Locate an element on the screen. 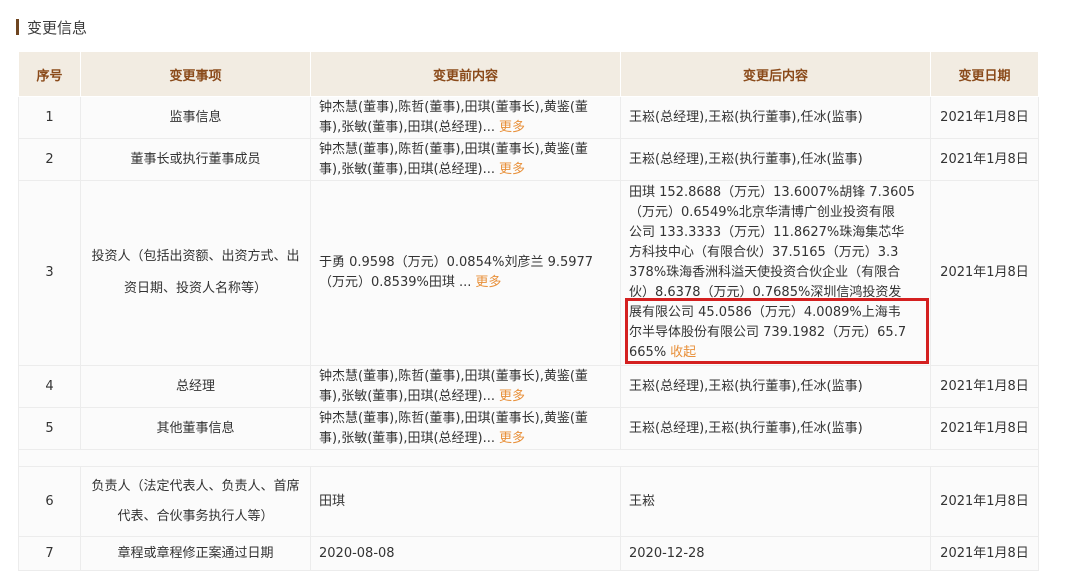 The width and height of the screenshot is (1080, 571). row-item: 其他董事信息 is located at coordinates (195, 428).